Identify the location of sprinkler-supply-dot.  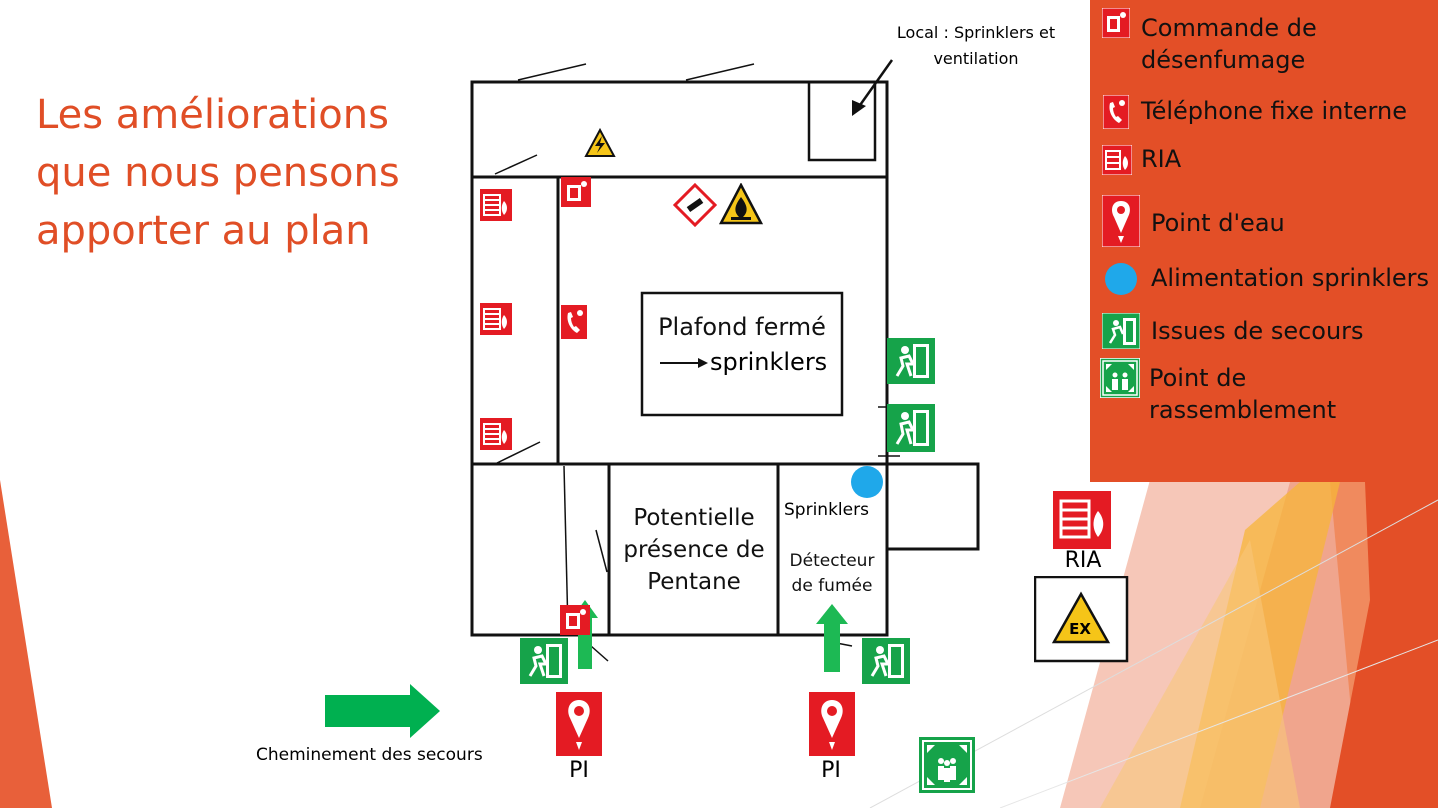
(867, 482).